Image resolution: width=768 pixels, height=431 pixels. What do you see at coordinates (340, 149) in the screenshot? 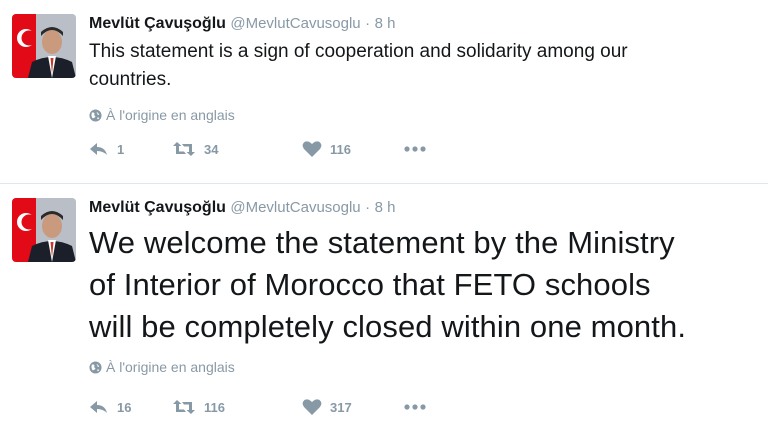
I see `like-count: 116` at bounding box center [340, 149].